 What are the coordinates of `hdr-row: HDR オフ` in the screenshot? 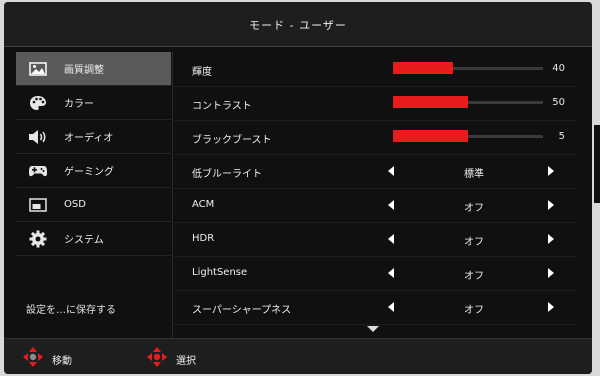 It's located at (374, 239).